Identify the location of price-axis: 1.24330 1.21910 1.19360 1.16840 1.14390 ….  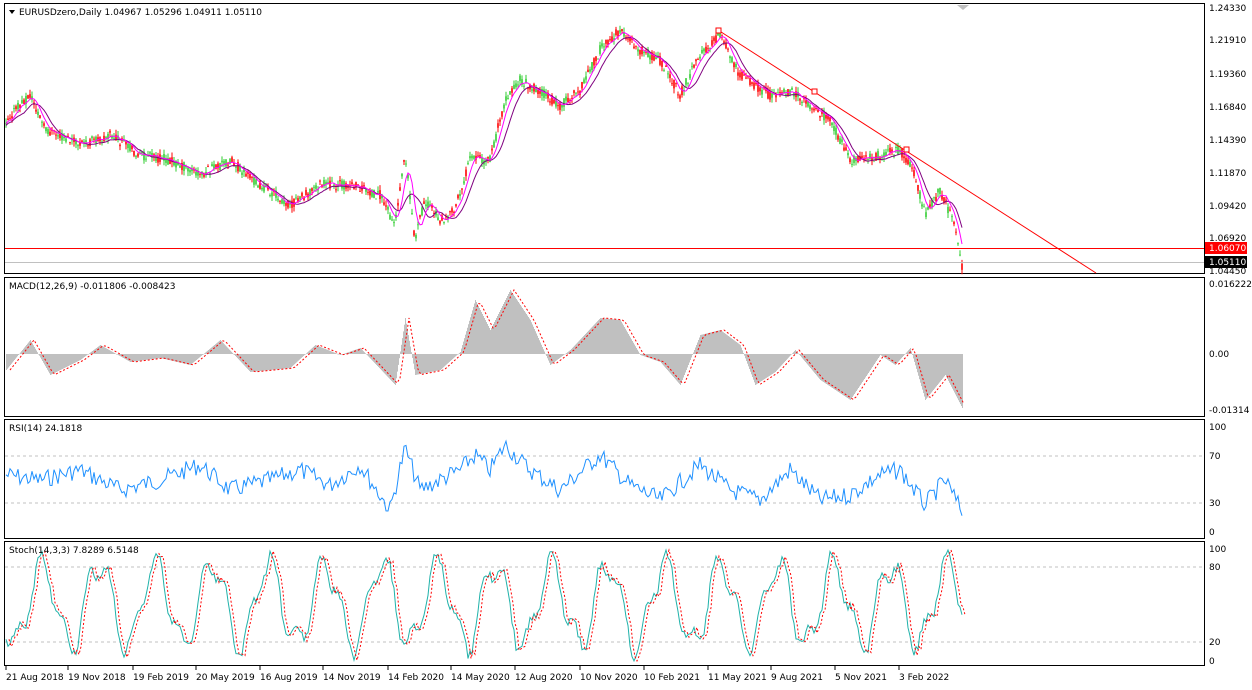
(1226, 140).